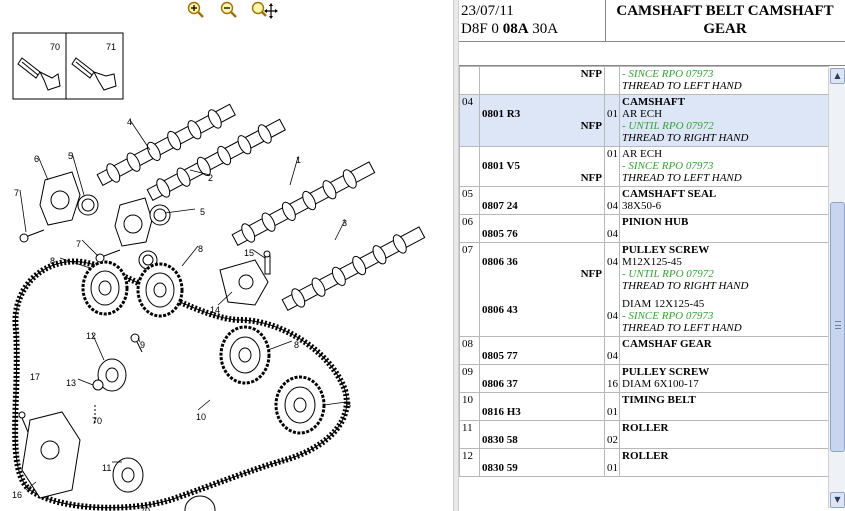 This screenshot has height=511, width=845. What do you see at coordinates (128, 475) in the screenshot?
I see `roller-11-drawing` at bounding box center [128, 475].